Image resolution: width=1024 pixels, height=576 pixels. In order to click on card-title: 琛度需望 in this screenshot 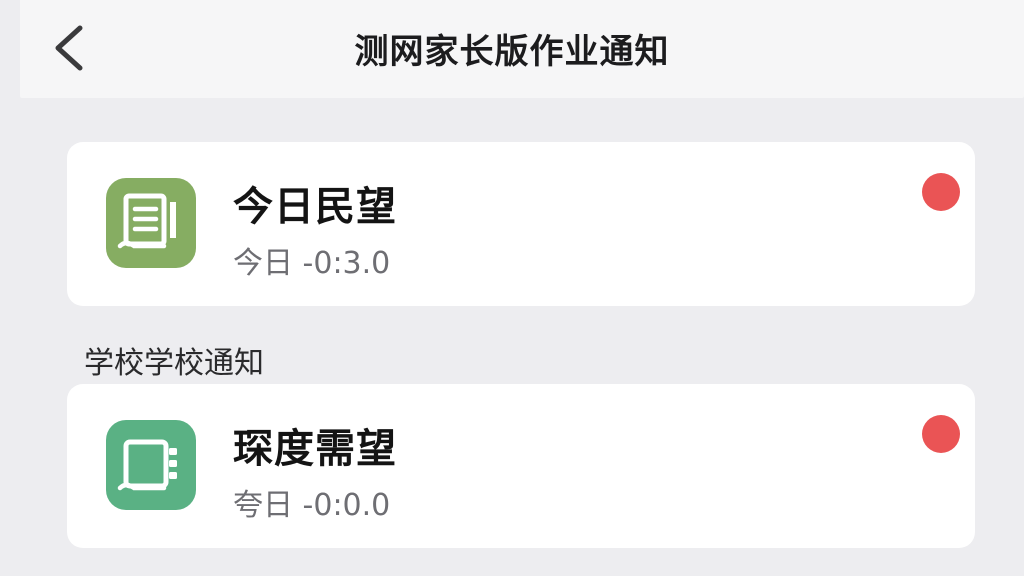, I will do `click(315, 449)`.